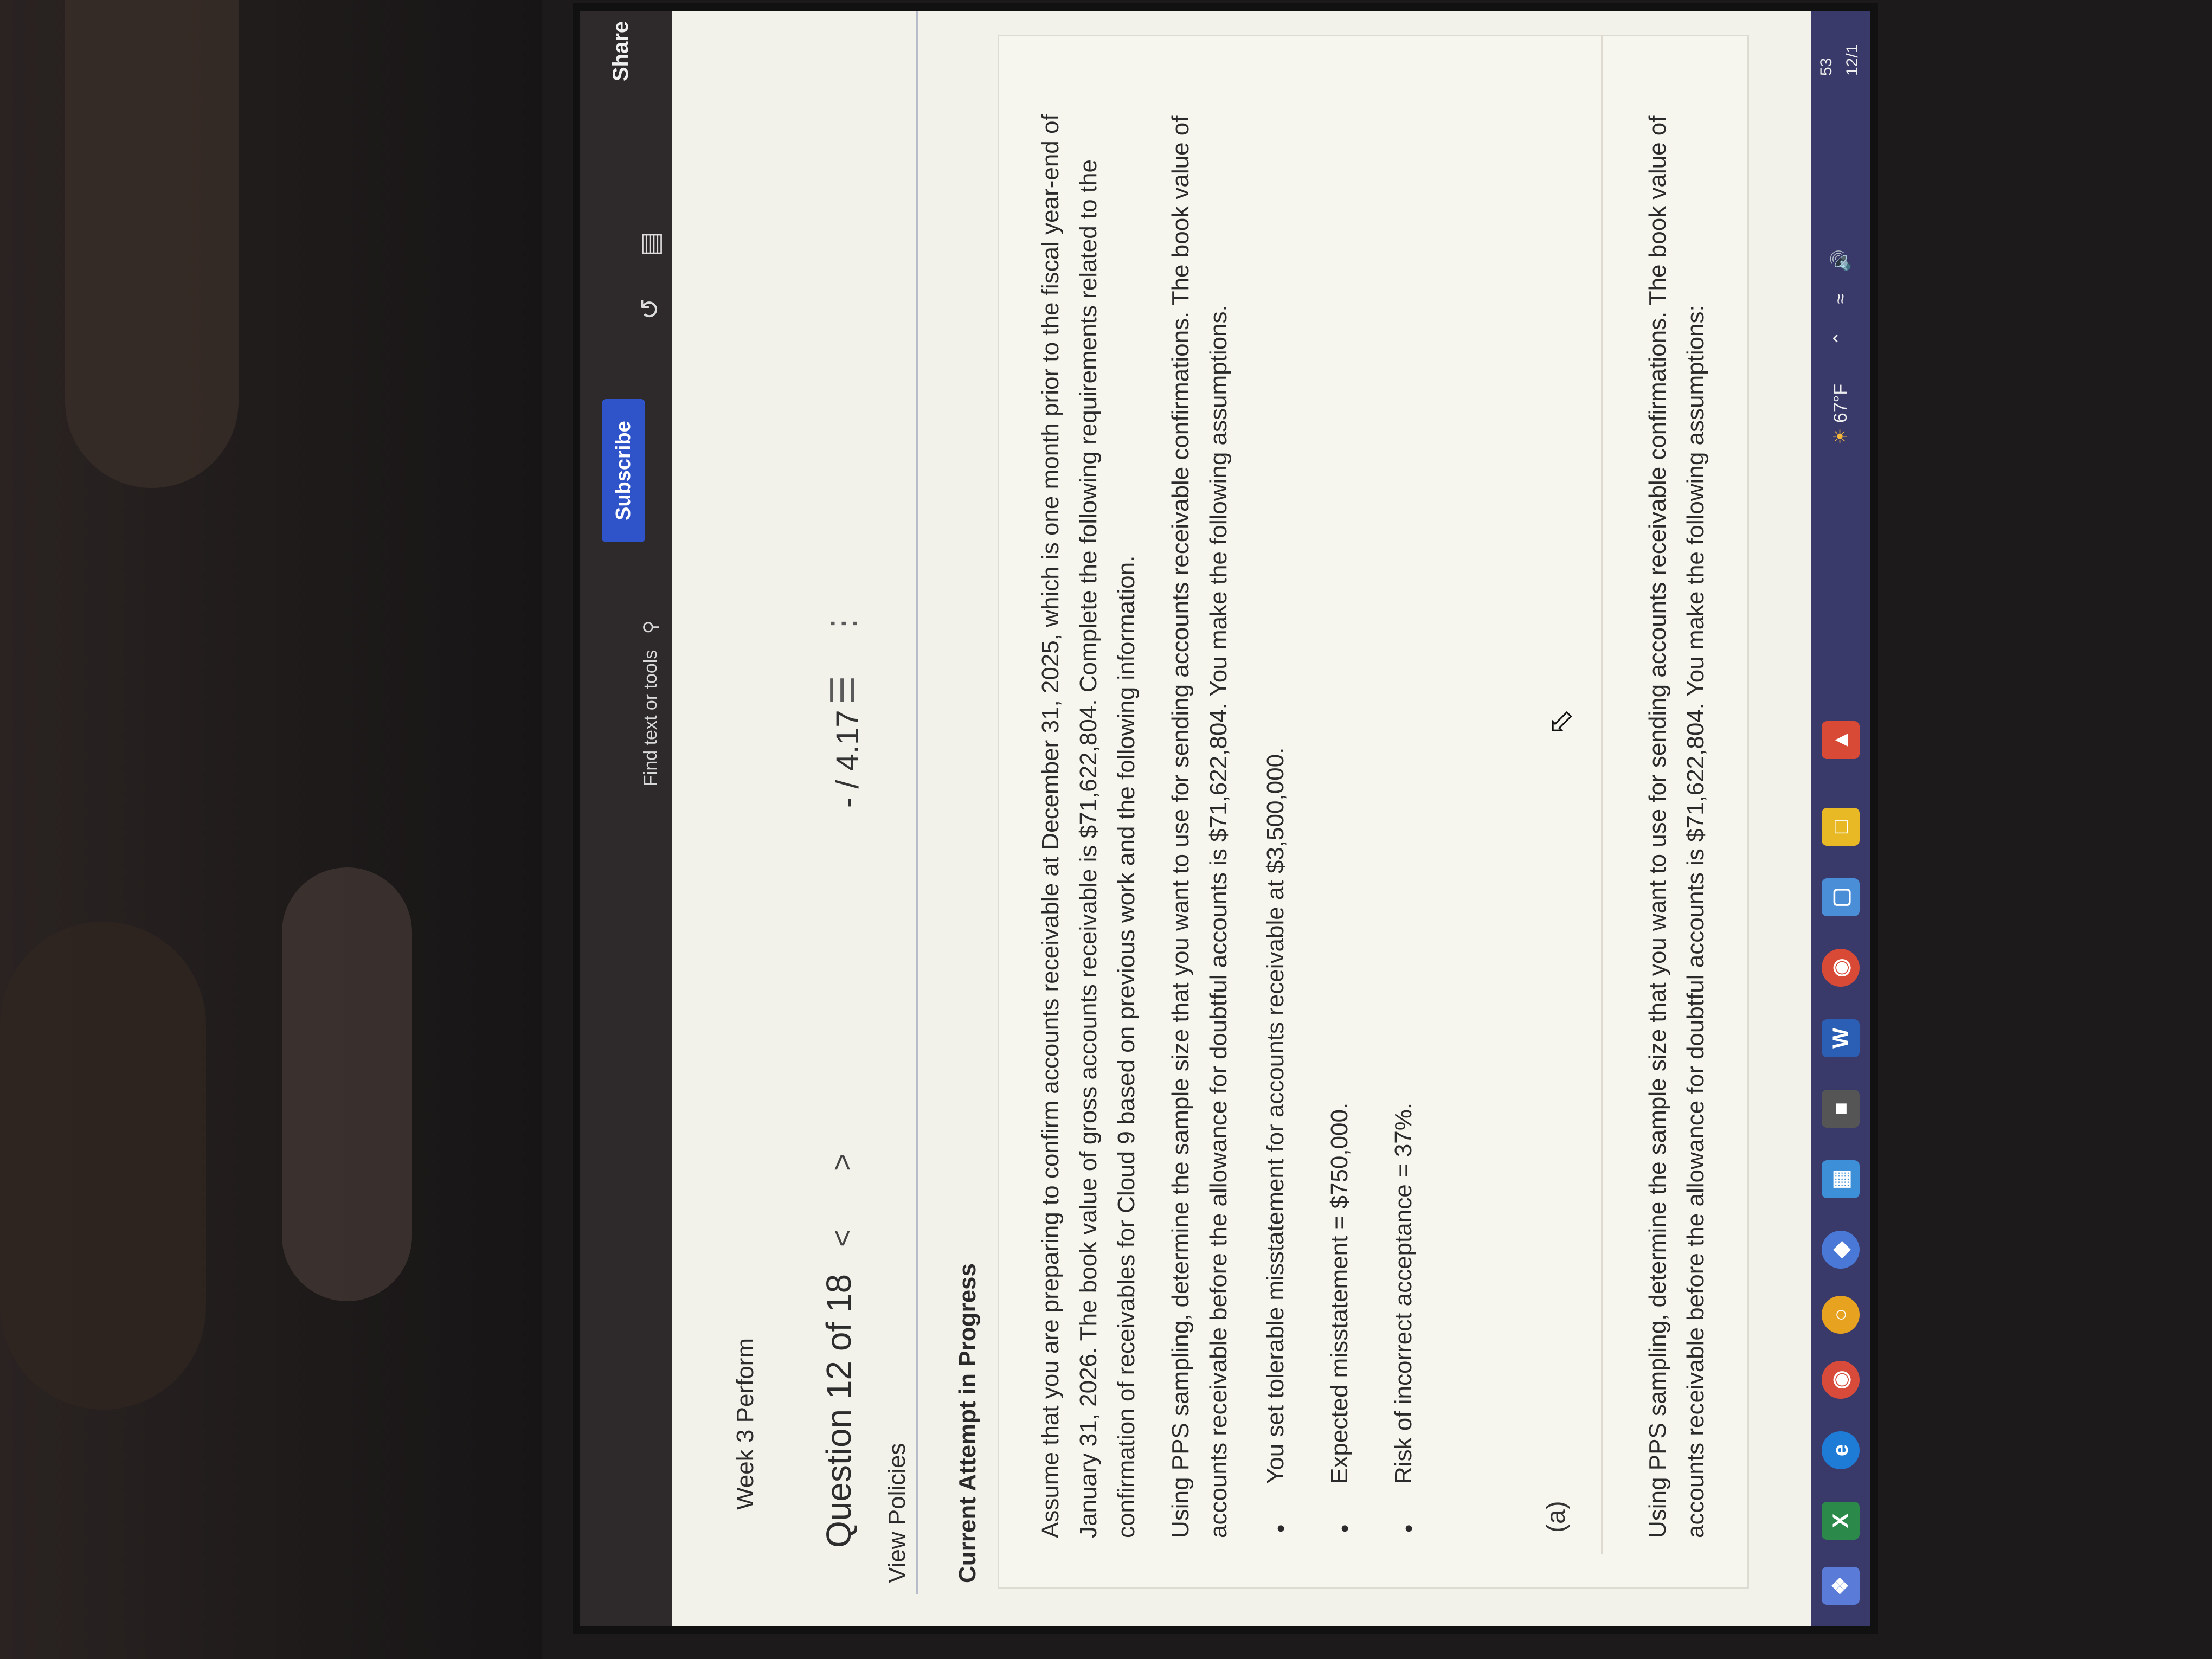  I want to click on clock-time: 53, so click(1826, 66).